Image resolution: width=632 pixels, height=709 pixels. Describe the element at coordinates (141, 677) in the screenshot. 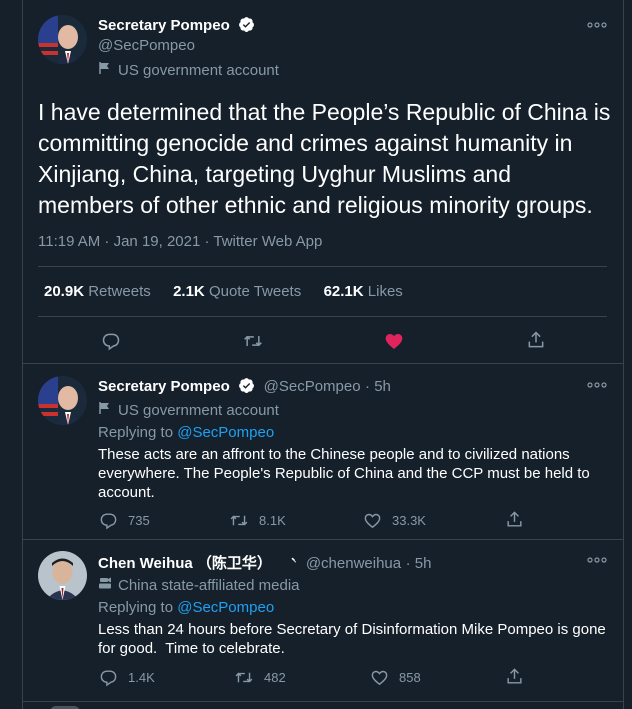

I see `reply-count: 1.4K` at that location.